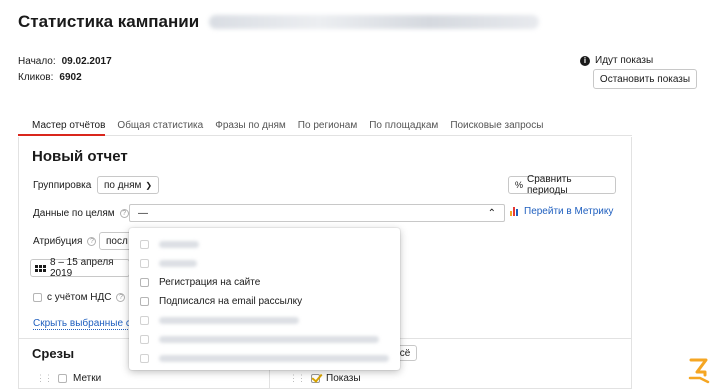  Describe the element at coordinates (585, 60) in the screenshot. I see `info-icon: i` at that location.